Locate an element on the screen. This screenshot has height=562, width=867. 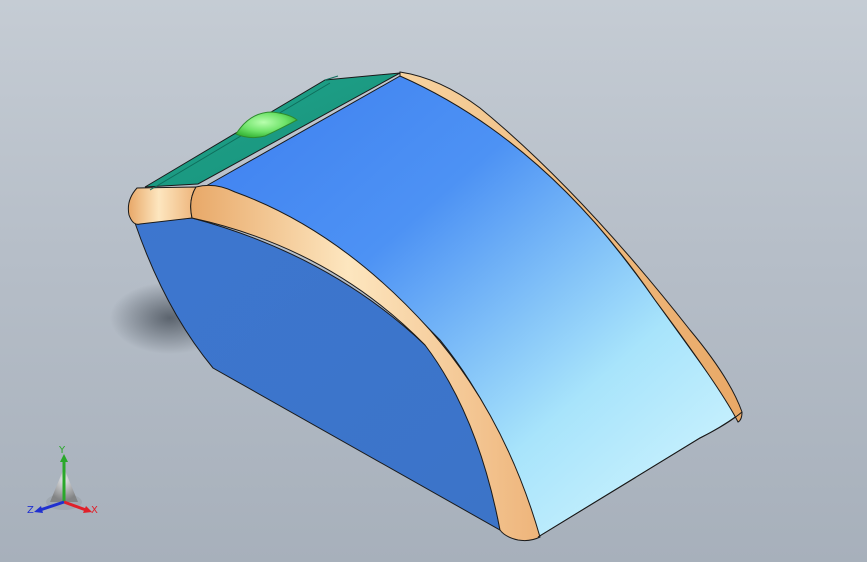
triad-label-z: Z is located at coordinates (30, 510).